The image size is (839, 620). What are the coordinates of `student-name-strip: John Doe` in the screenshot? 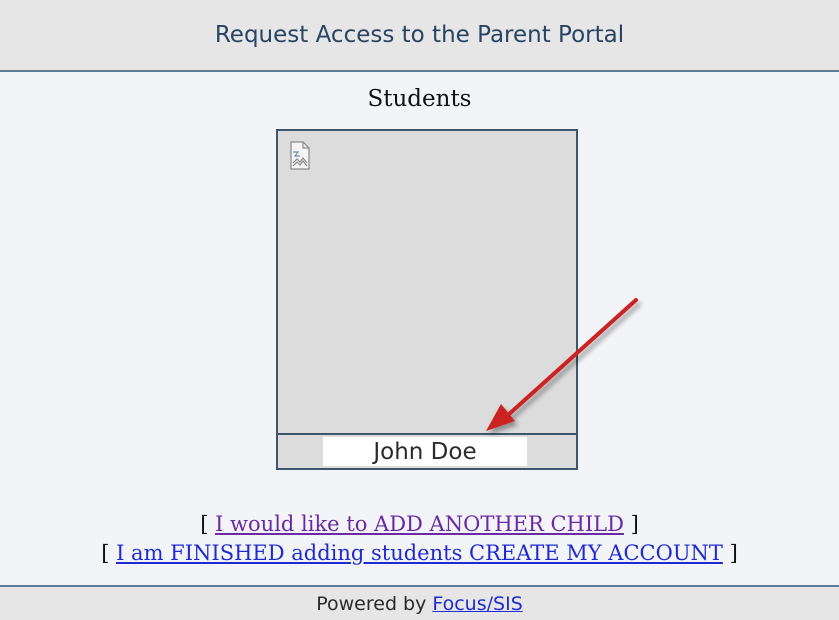 It's located at (427, 450).